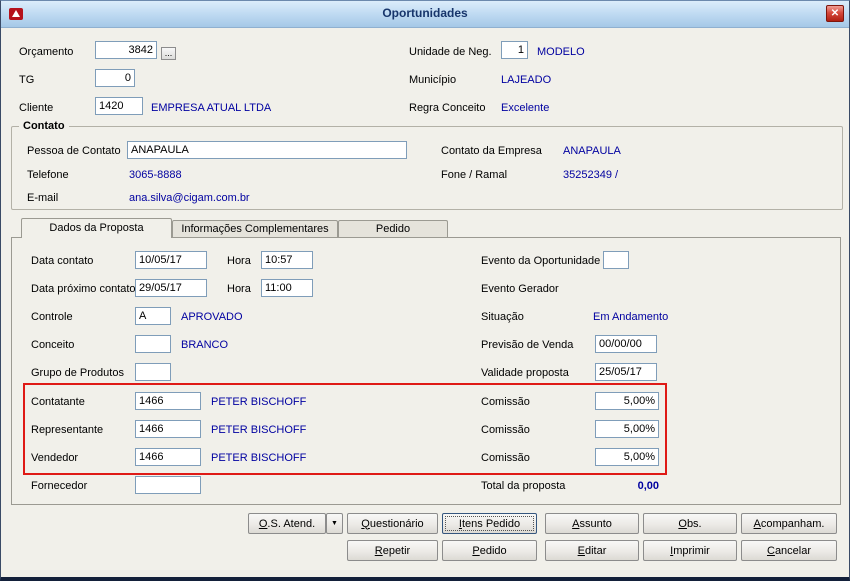 Image resolution: width=850 pixels, height=581 pixels. I want to click on imprimir-button: Imprimir, so click(690, 550).